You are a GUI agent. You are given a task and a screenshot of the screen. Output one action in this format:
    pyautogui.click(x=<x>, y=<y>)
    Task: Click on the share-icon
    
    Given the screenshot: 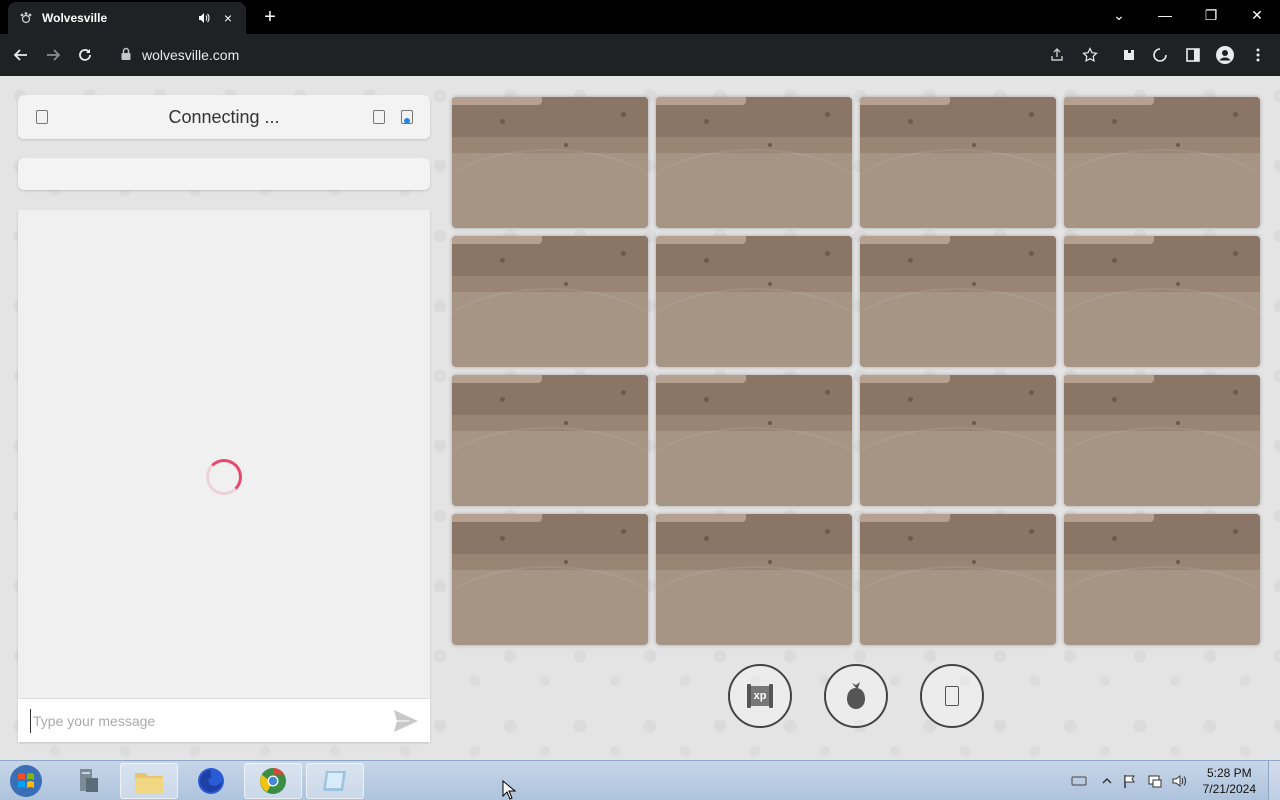 What is the action you would take?
    pyautogui.click(x=1057, y=55)
    